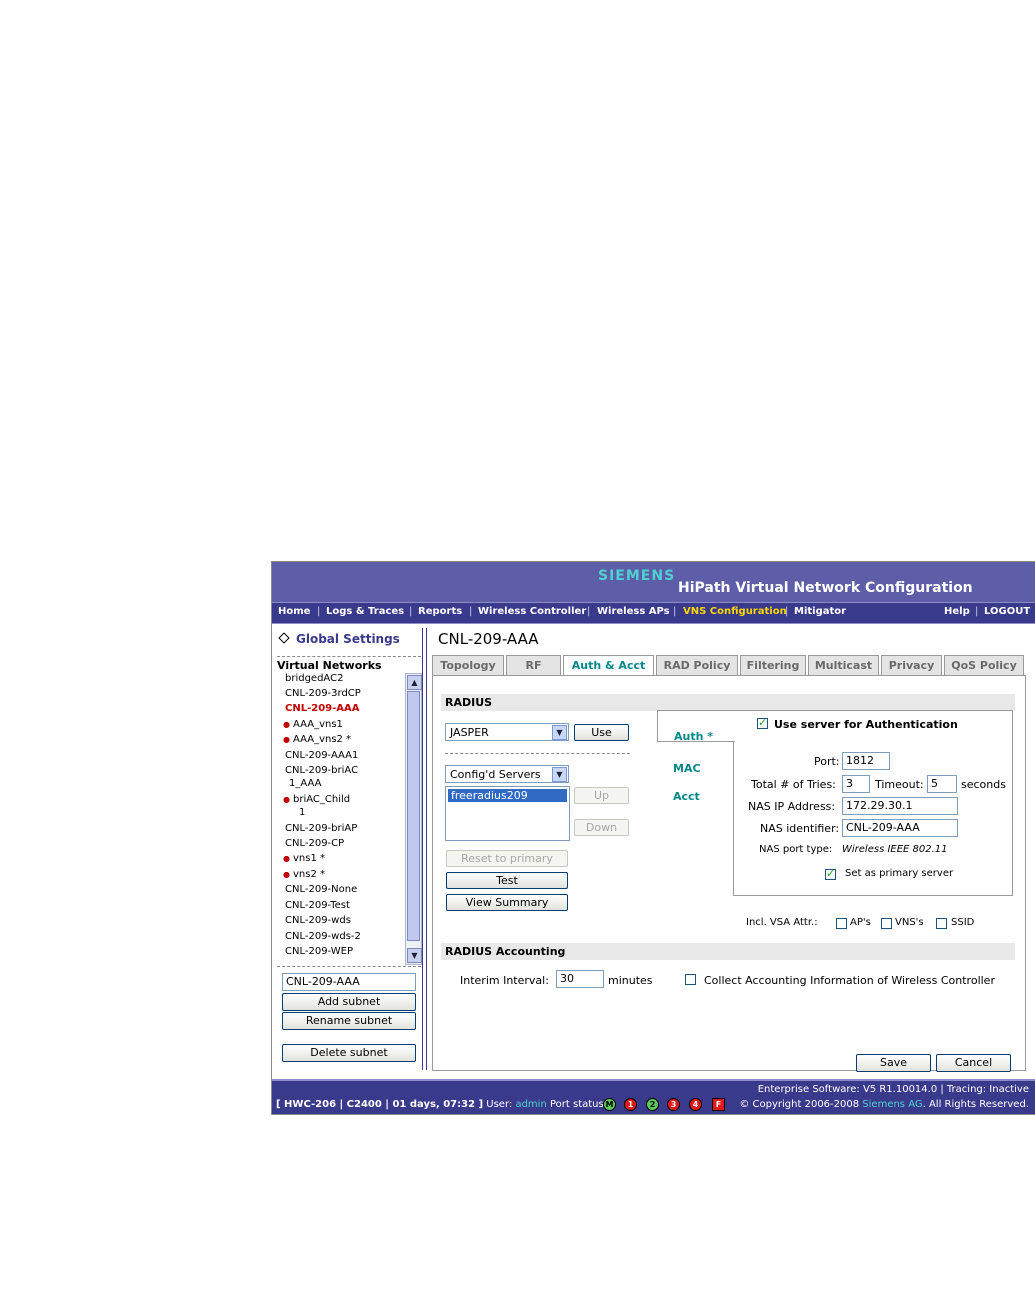 This screenshot has height=1313, width=1035. What do you see at coordinates (507, 813) in the screenshot?
I see `server-list: freeradius209` at bounding box center [507, 813].